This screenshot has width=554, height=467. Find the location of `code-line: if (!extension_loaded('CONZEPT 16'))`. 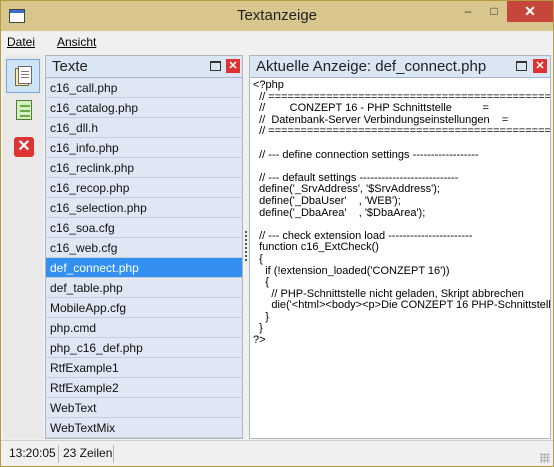

code-line: if (!extension_loaded('CONZEPT 16')) is located at coordinates (351, 270).